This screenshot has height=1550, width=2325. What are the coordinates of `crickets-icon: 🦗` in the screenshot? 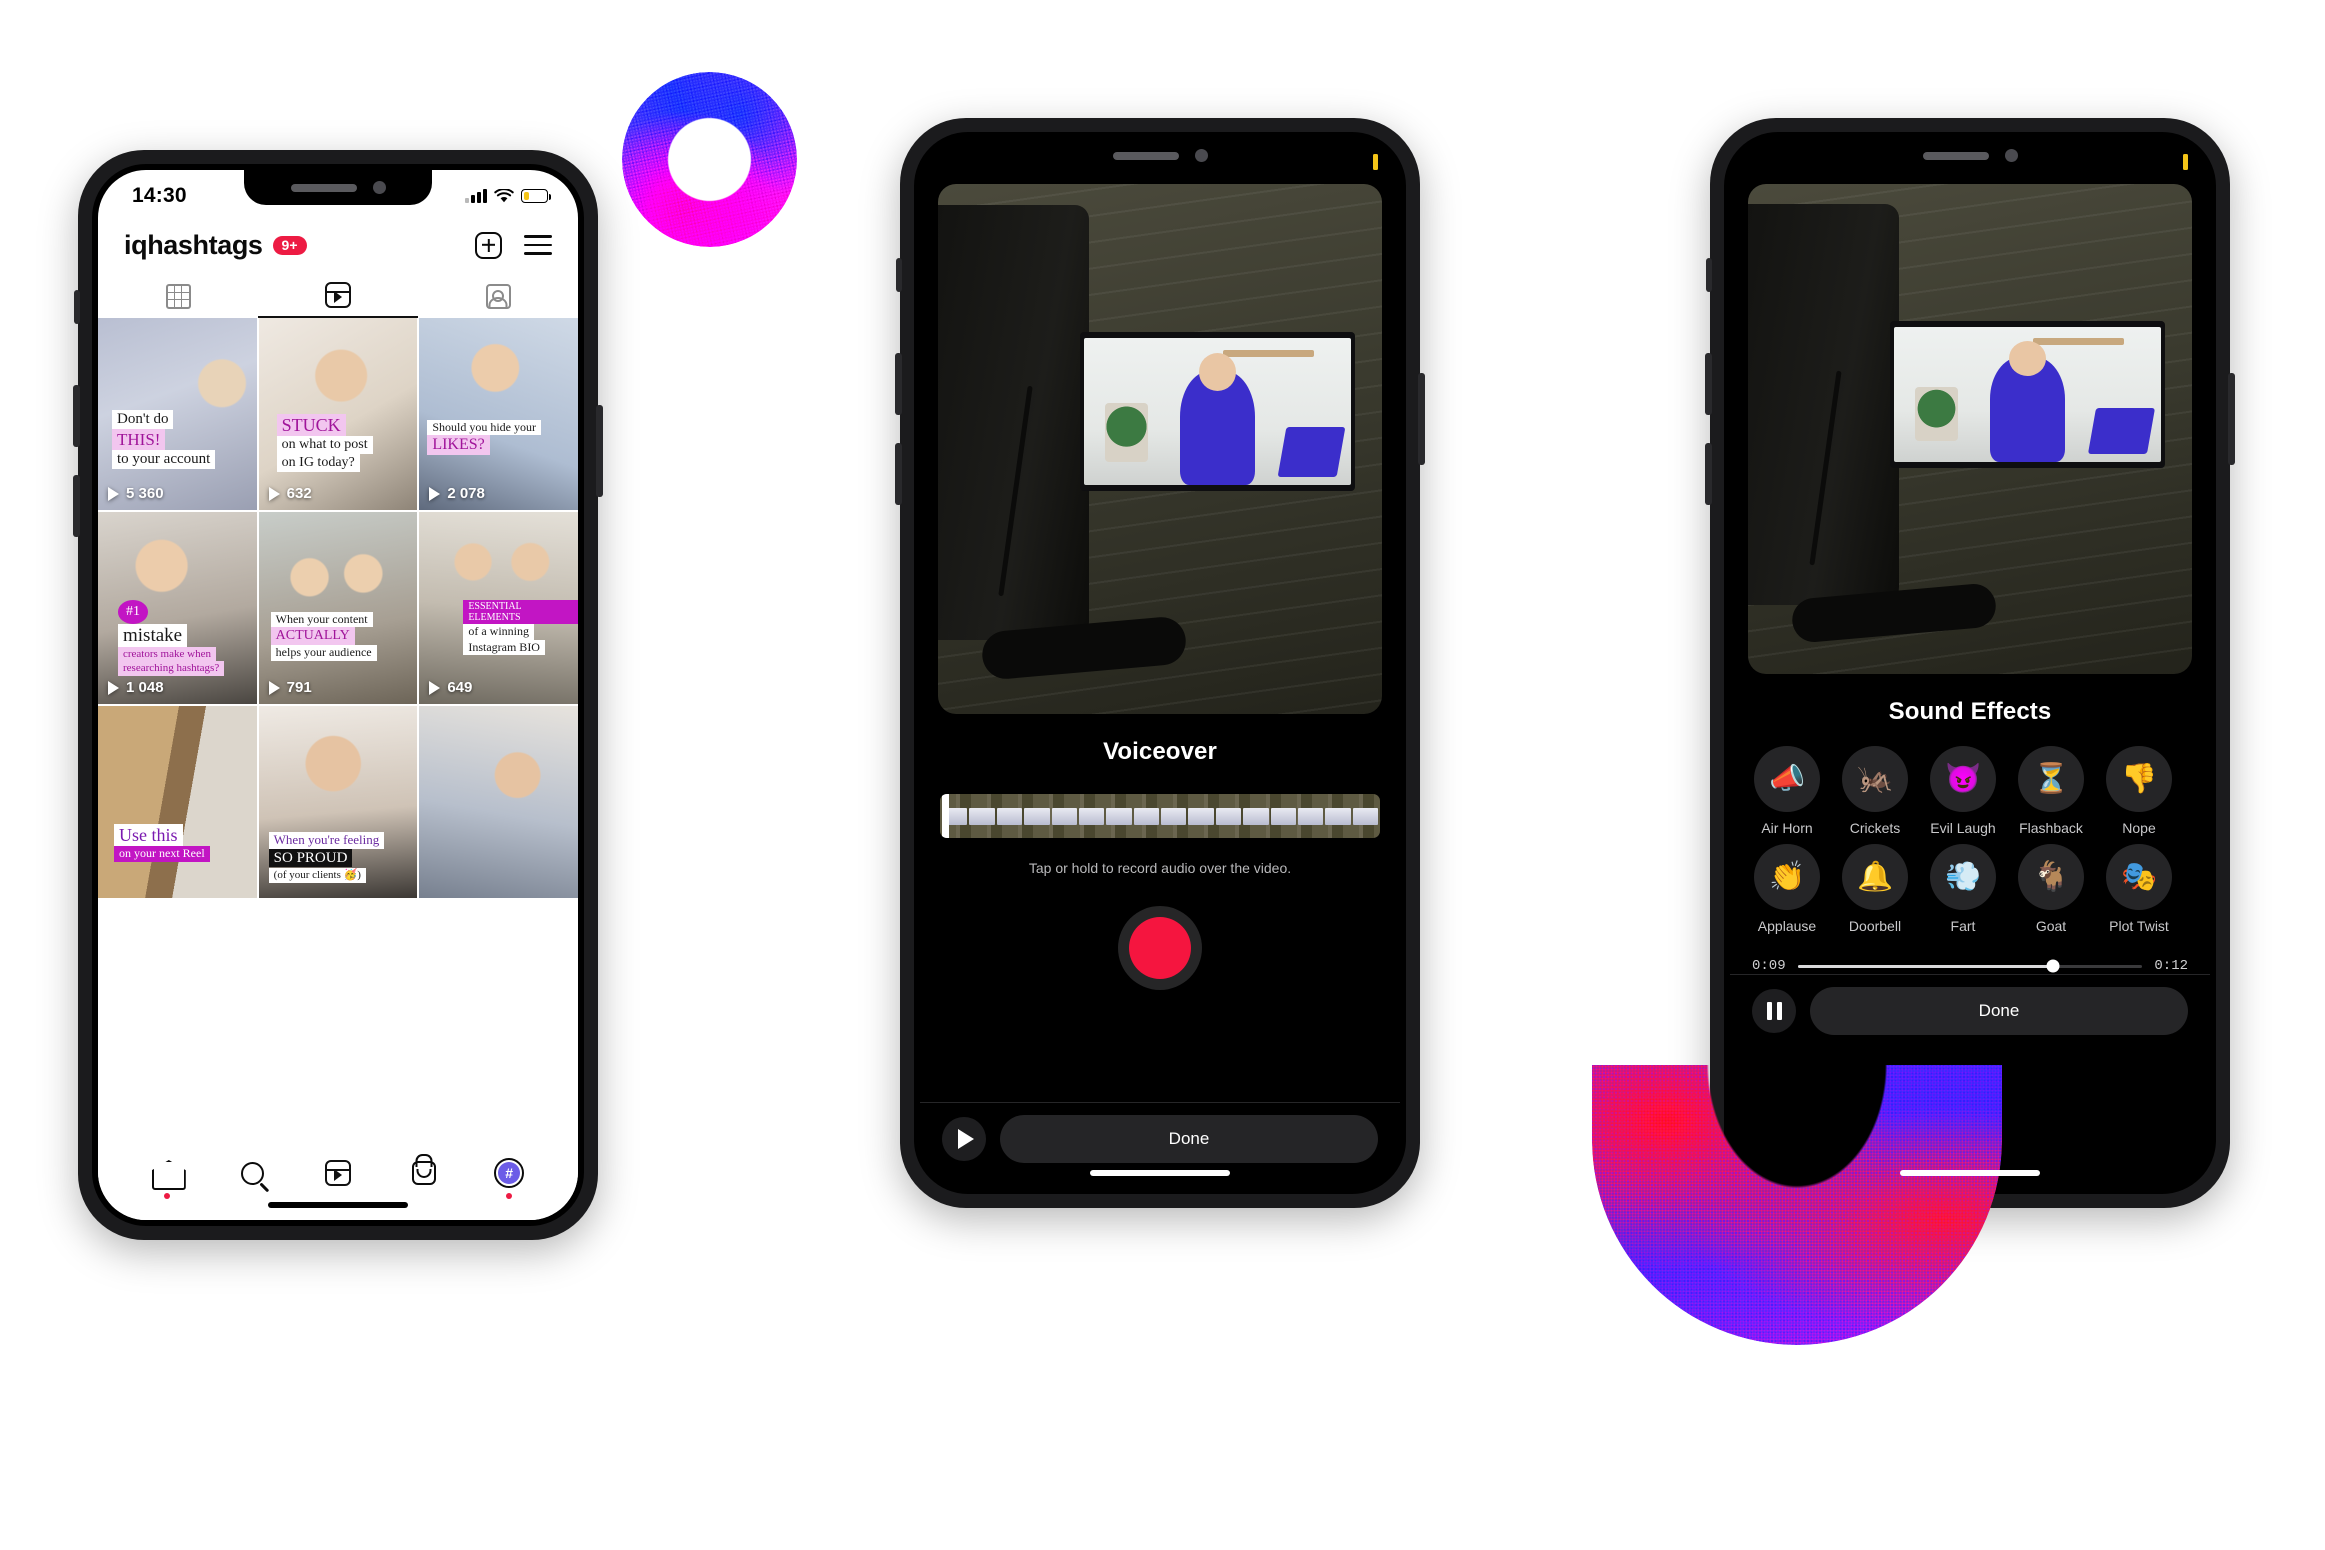 It's located at (1875, 779).